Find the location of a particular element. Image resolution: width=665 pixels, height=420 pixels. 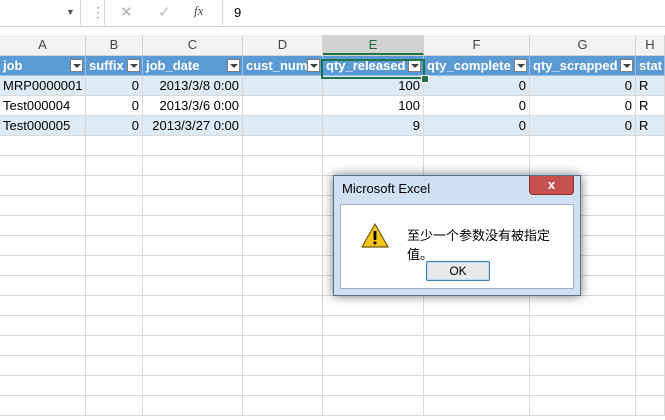

column-header-a: A is located at coordinates (43, 45).